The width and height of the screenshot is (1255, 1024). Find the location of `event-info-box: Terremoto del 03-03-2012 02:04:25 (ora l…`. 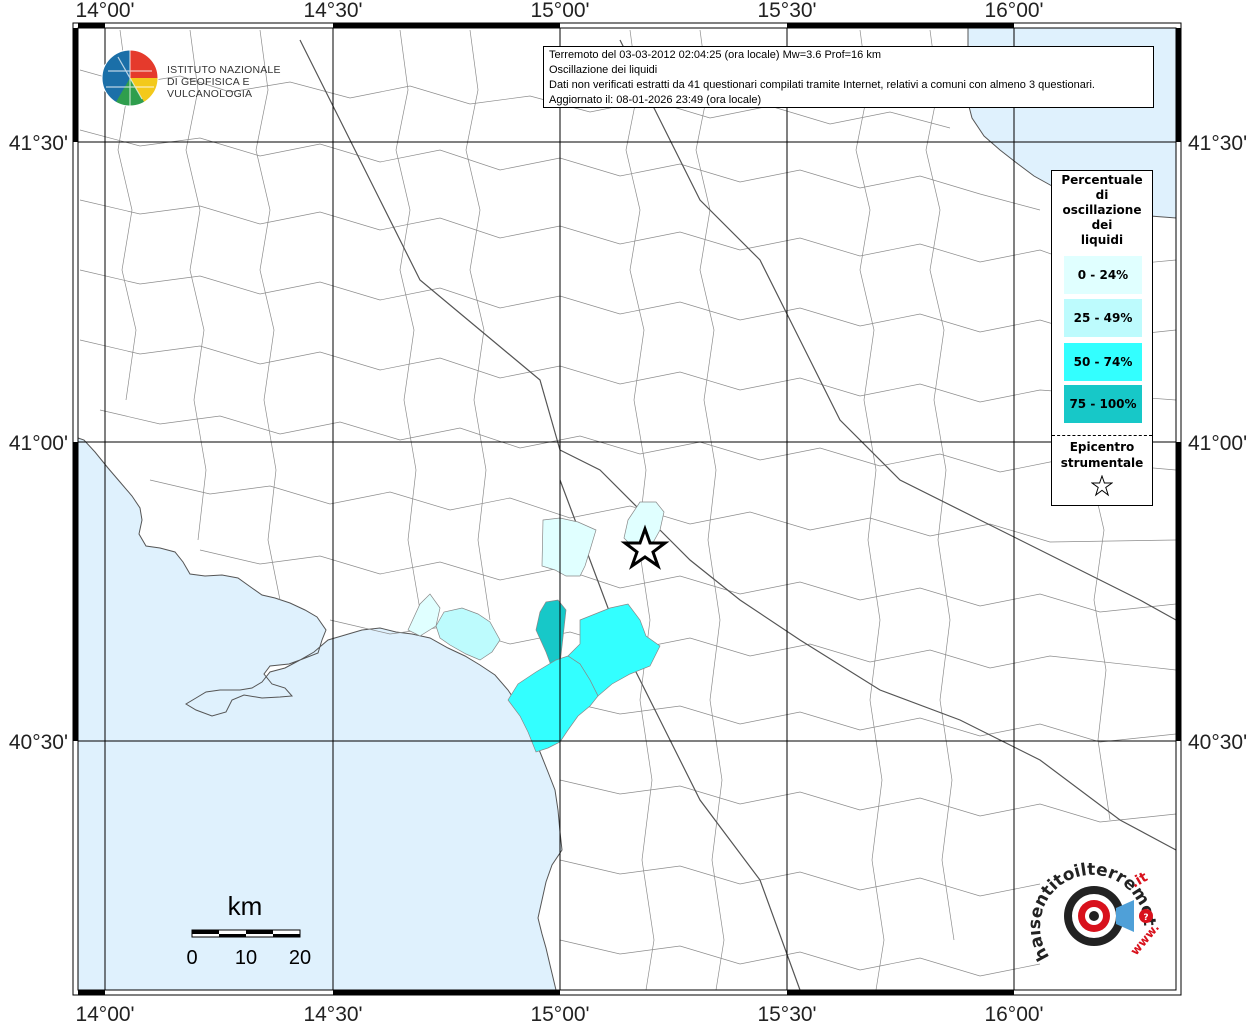

event-info-box: Terremoto del 03-03-2012 02:04:25 (ora l… is located at coordinates (848, 77).